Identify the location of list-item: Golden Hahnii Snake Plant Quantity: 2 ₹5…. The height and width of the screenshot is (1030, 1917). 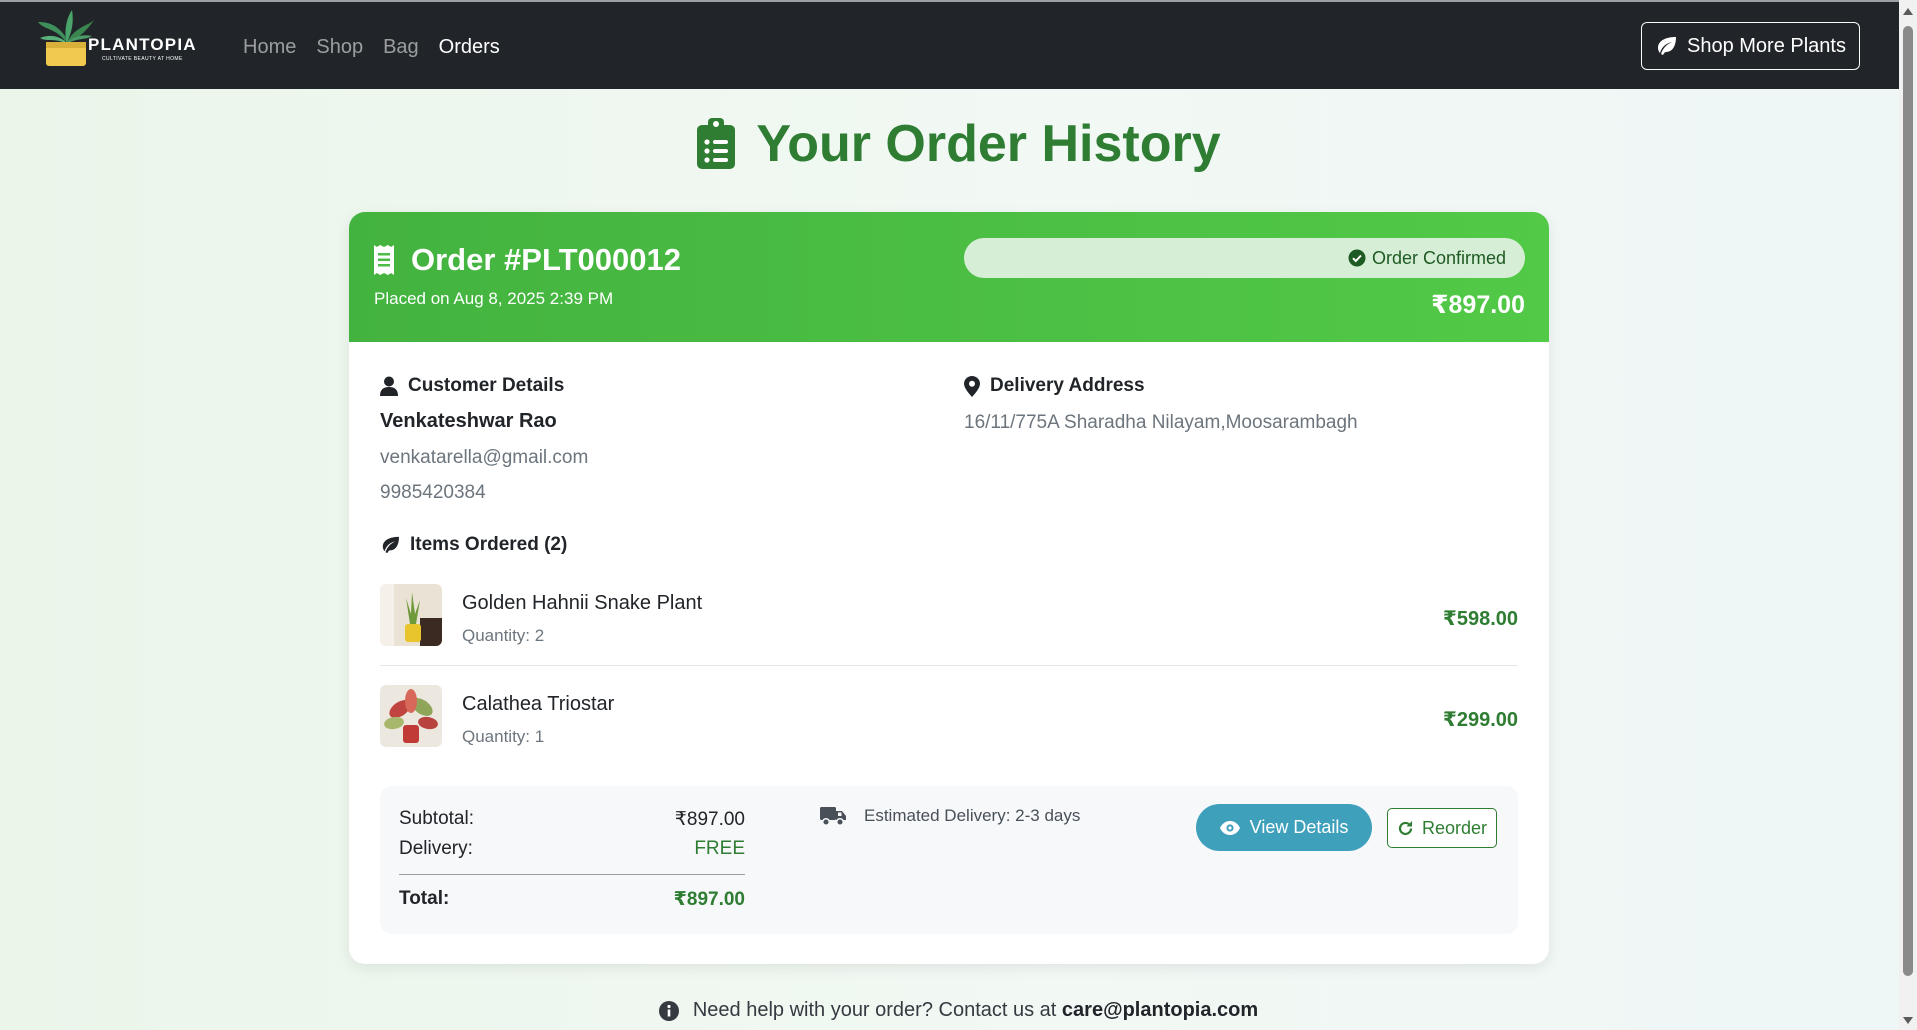
(949, 616).